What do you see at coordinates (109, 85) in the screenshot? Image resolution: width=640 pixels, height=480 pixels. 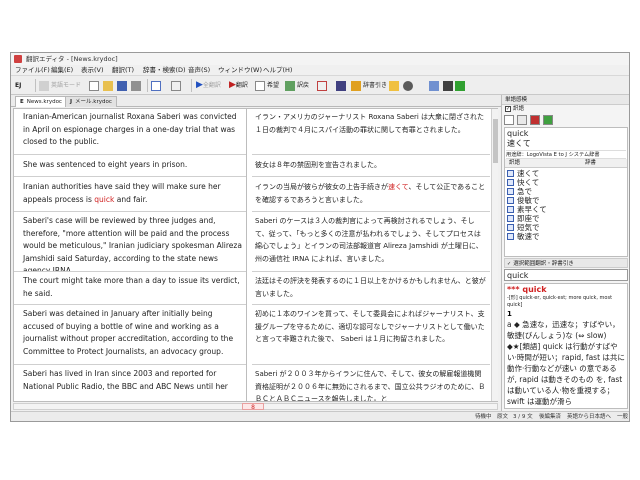 I see `open-button` at bounding box center [109, 85].